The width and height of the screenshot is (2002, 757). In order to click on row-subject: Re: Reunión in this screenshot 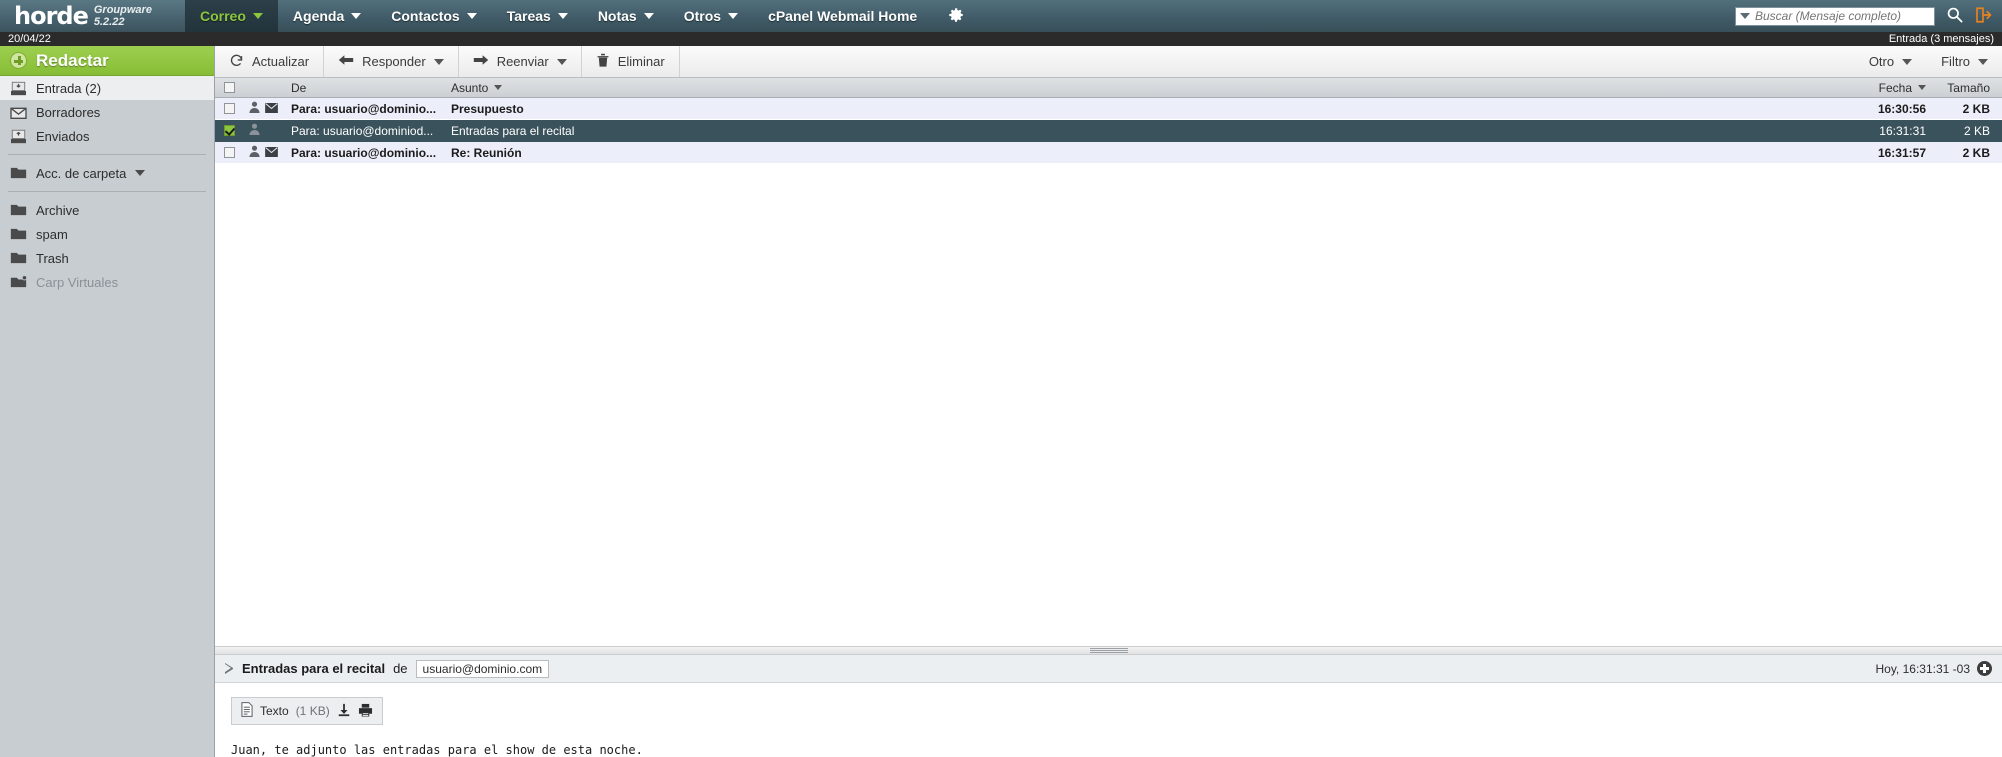, I will do `click(486, 152)`.